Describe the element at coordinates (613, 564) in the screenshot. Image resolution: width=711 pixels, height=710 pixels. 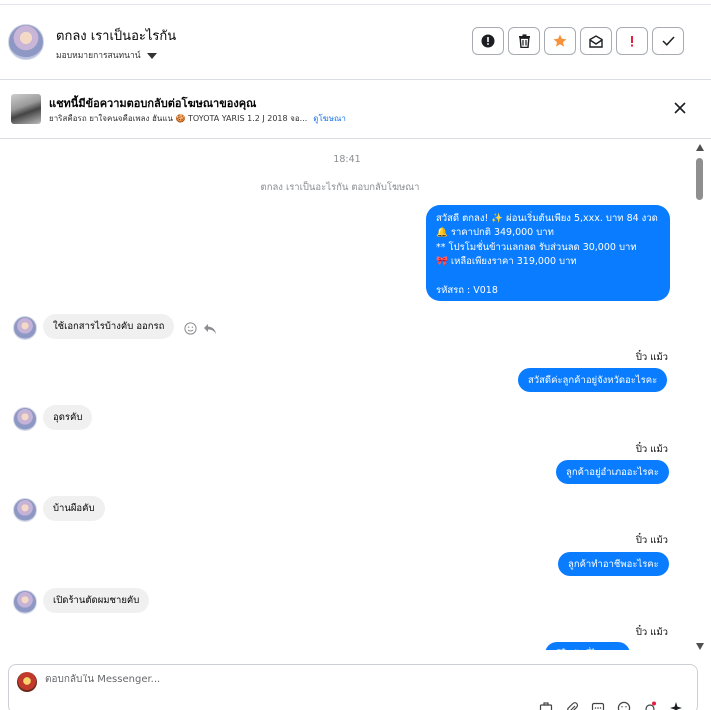
I see `message-bubble-outgoing: ลูกค้าทำอาชีพอะไรคะ` at that location.